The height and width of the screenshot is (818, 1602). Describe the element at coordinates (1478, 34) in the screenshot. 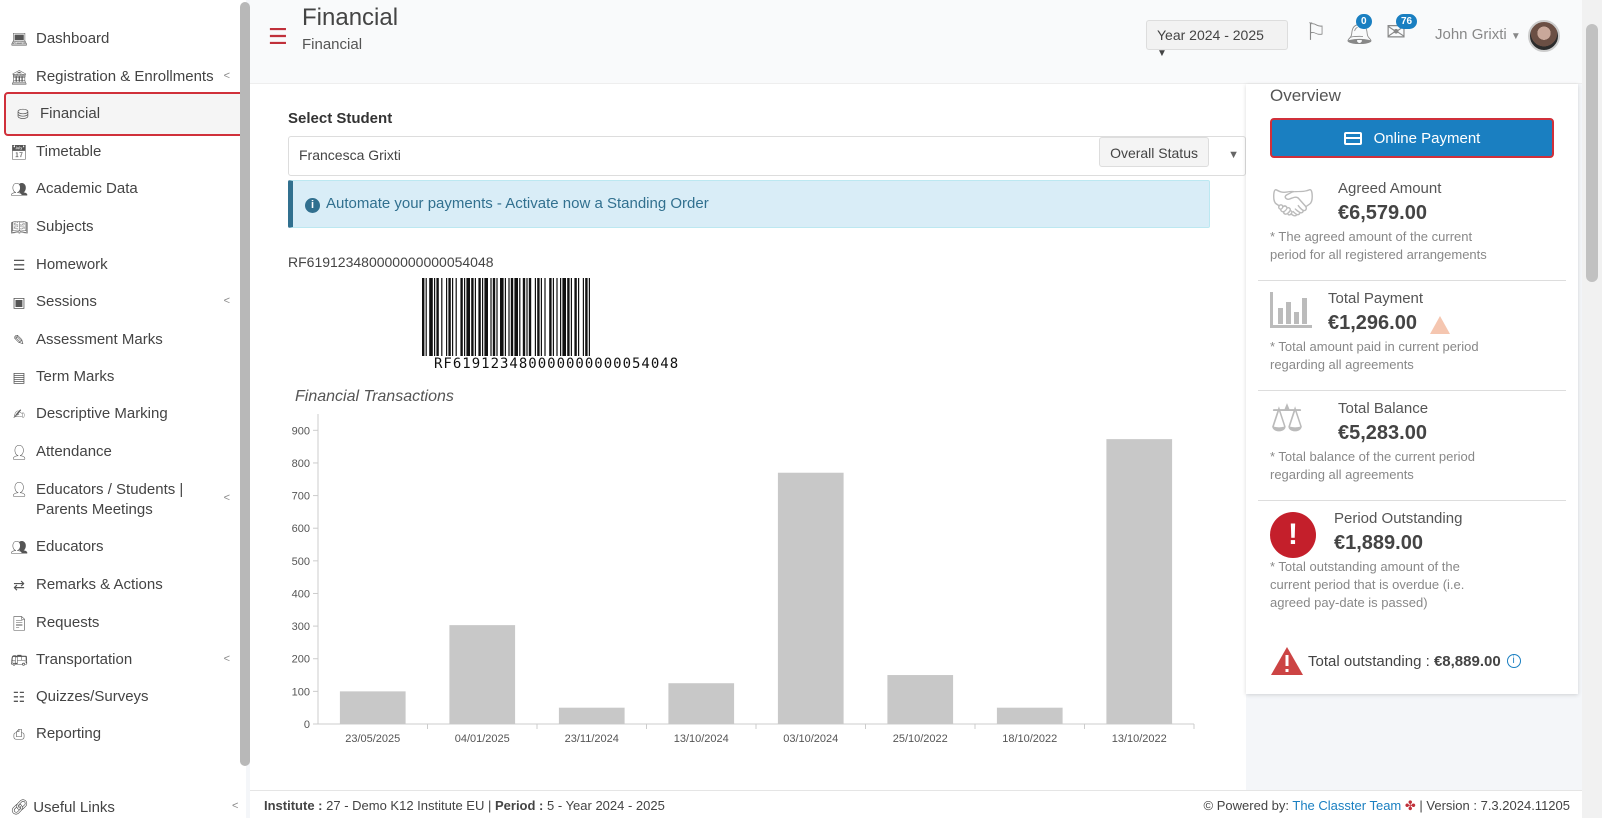

I see `user-menu: John Grixti ▼` at that location.